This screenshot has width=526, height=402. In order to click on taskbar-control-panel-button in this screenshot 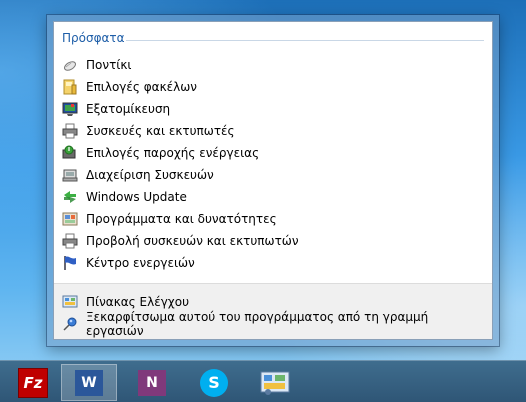, I will do `click(275, 382)`.